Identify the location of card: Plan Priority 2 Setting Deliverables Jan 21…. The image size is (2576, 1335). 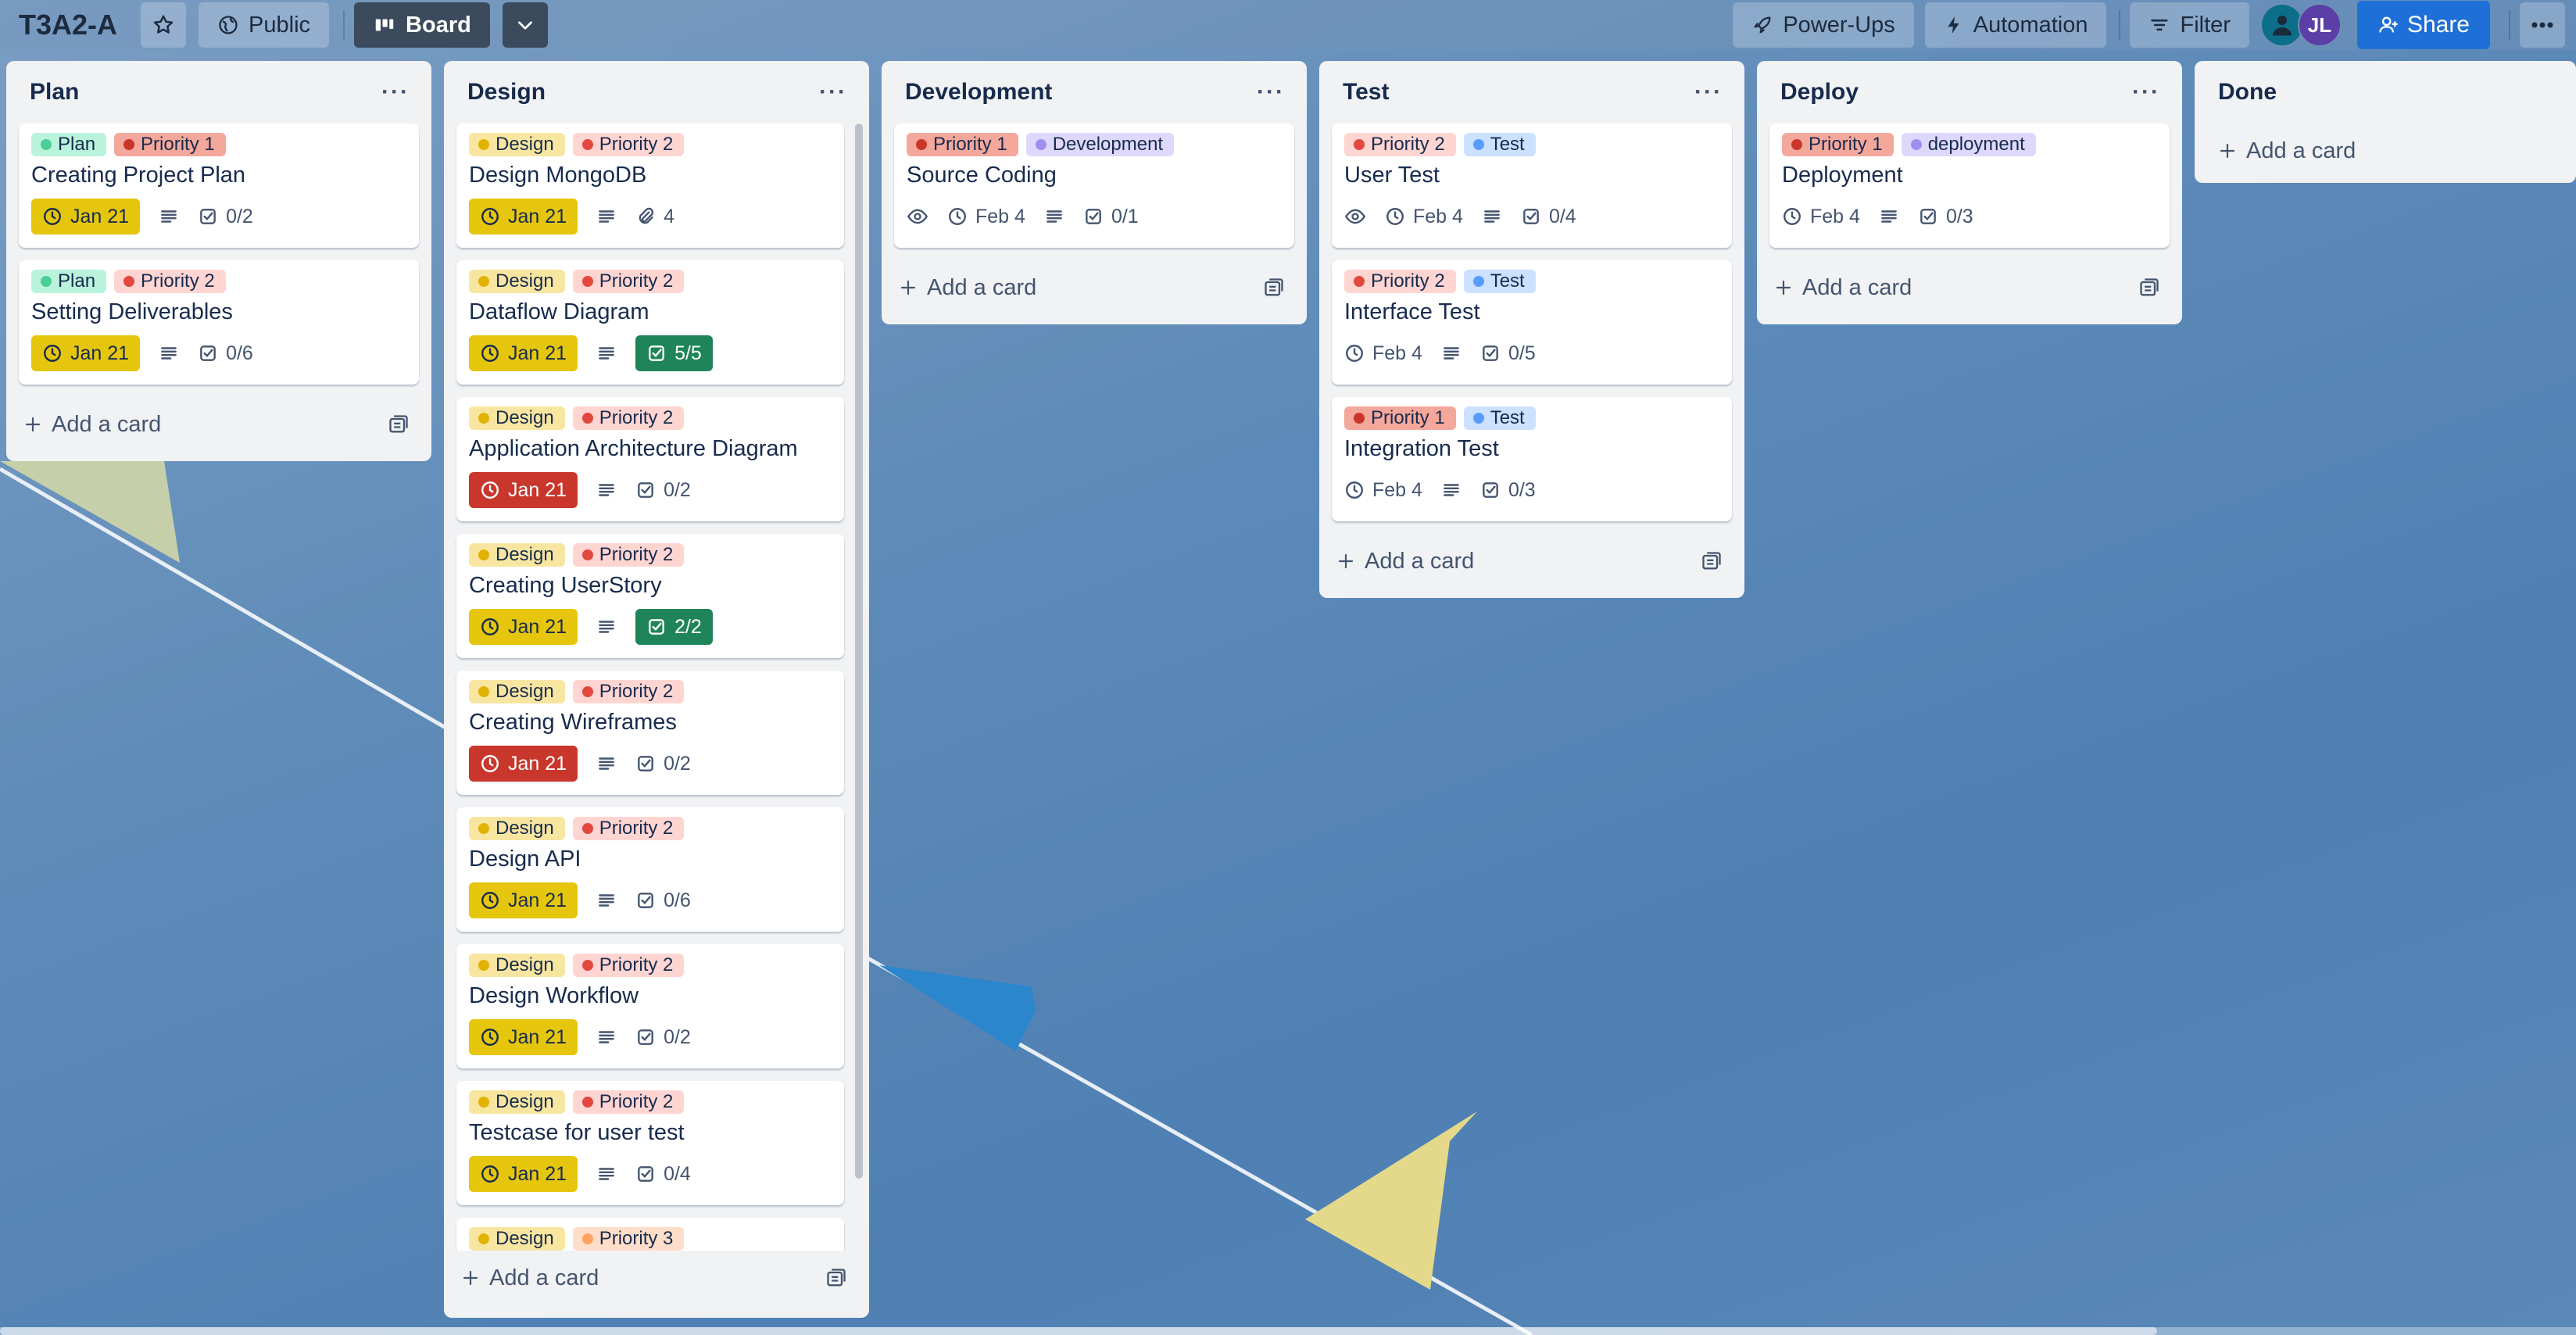
(219, 323).